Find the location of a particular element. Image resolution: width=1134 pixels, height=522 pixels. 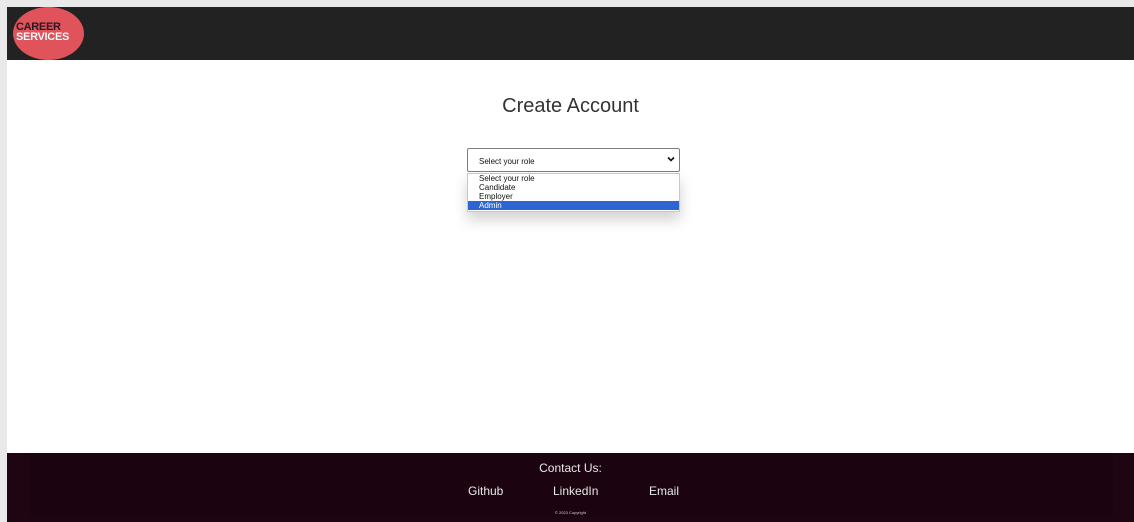

chevron-down-icon is located at coordinates (671, 159).